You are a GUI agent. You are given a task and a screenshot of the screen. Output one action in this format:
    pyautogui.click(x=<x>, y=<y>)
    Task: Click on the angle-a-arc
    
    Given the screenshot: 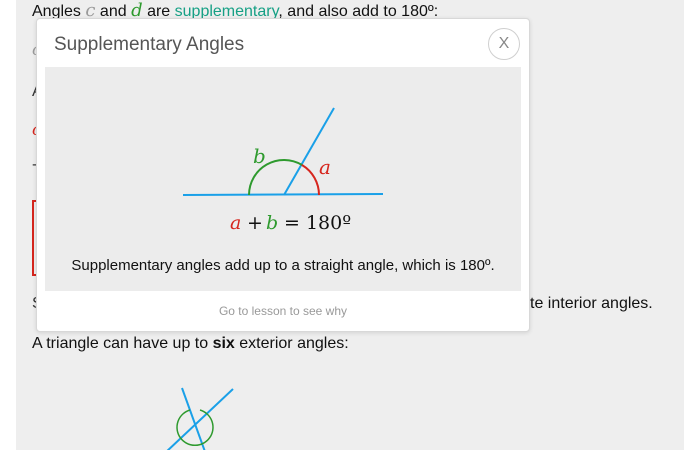 What is the action you would take?
    pyautogui.click(x=310, y=180)
    